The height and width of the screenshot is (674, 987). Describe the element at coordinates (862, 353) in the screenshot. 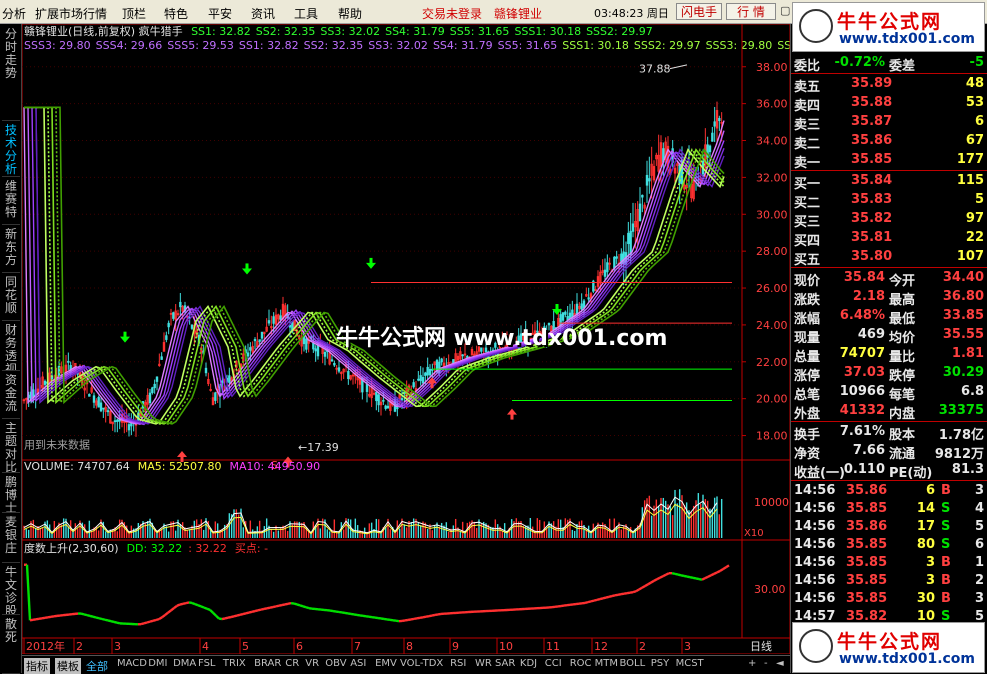

I see `quote-value: 74707` at that location.